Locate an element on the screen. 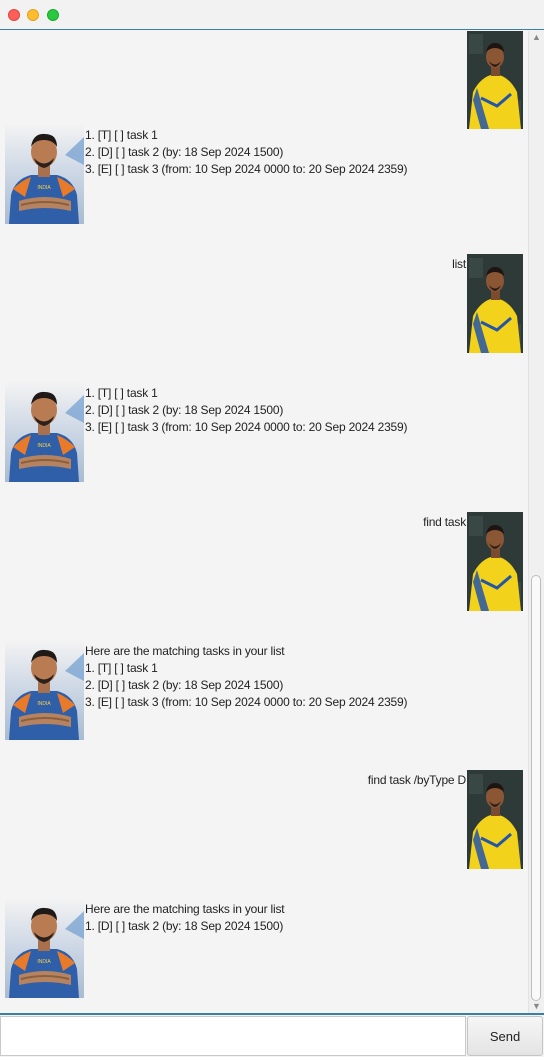 The image size is (544, 1057). scrollbar-thumb is located at coordinates (536, 788).